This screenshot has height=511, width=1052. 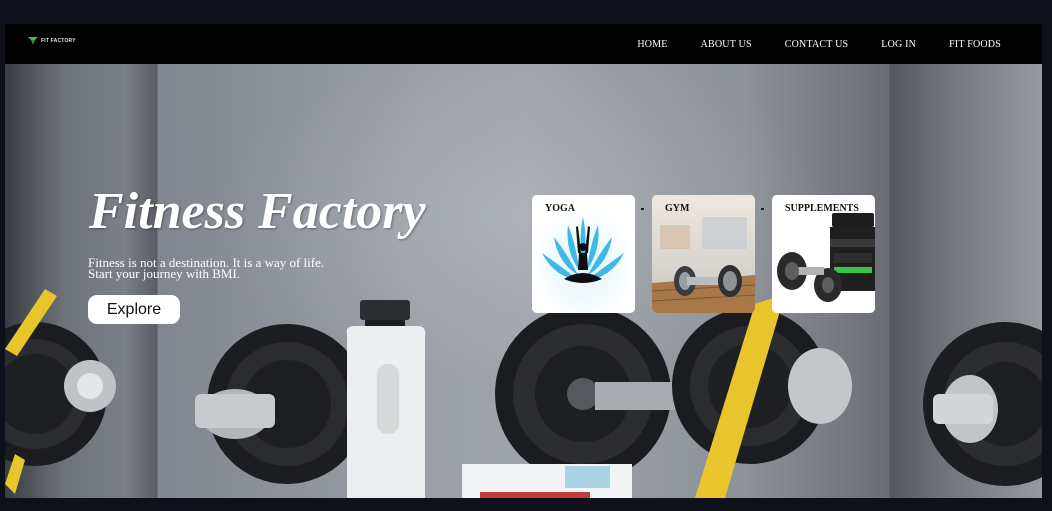 I want to click on logo: FIT FACTORY, so click(x=52, y=41).